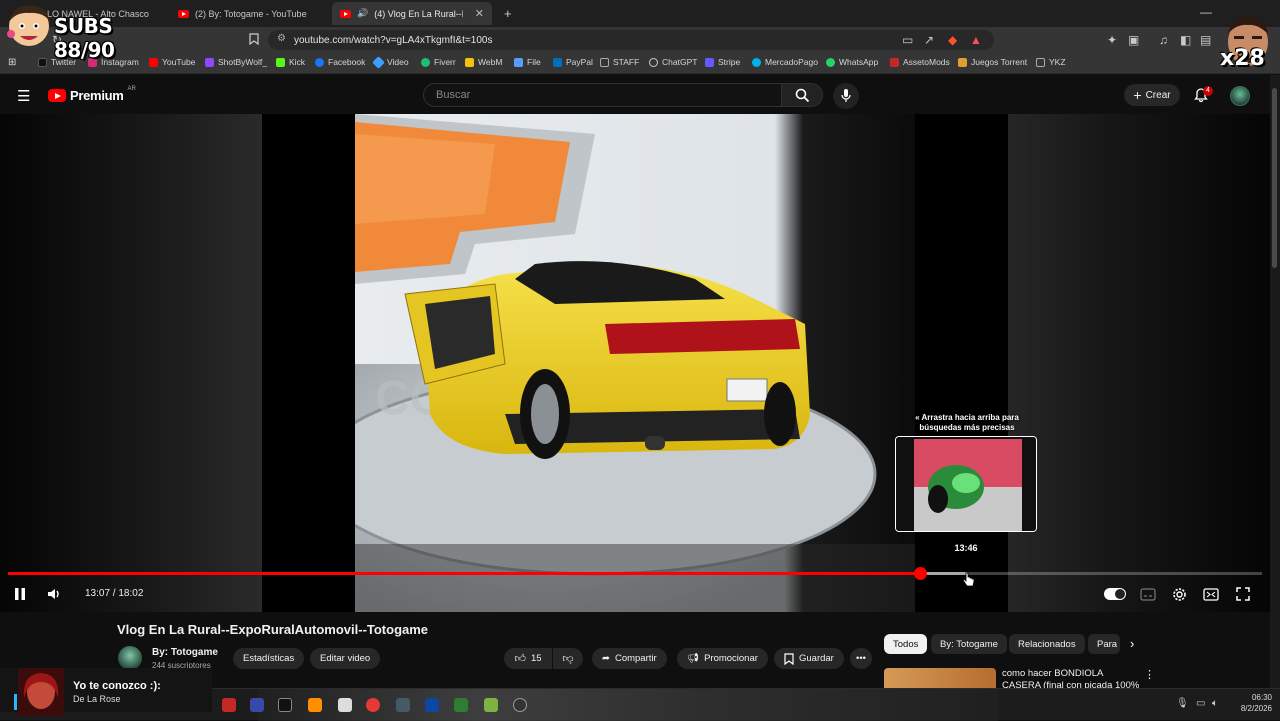 The width and height of the screenshot is (1280, 721). What do you see at coordinates (573, 62) in the screenshot?
I see `bookmark-paypal: PayPal` at bounding box center [573, 62].